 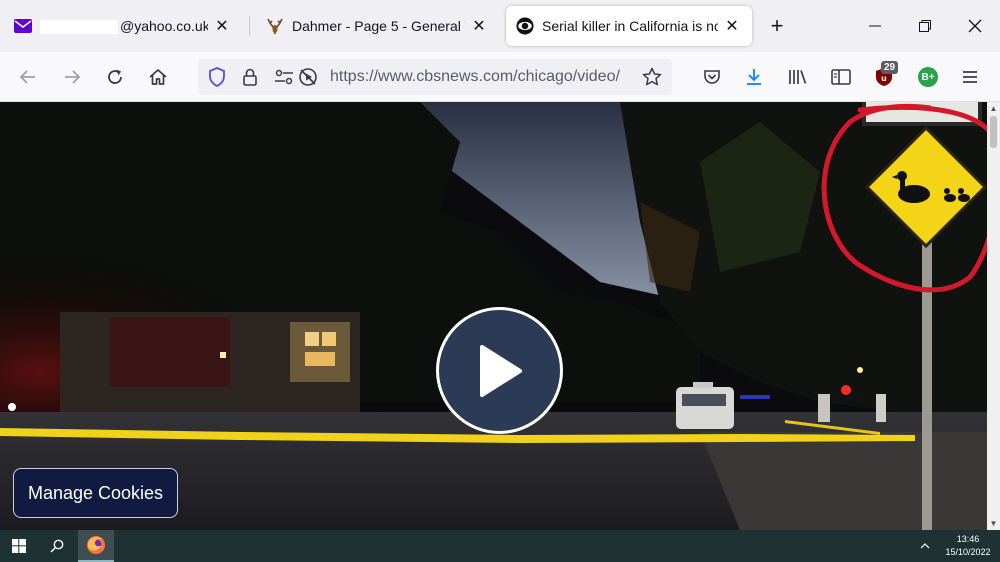 I want to click on manage-cookies-button: Manage Cookies, so click(x=95, y=493).